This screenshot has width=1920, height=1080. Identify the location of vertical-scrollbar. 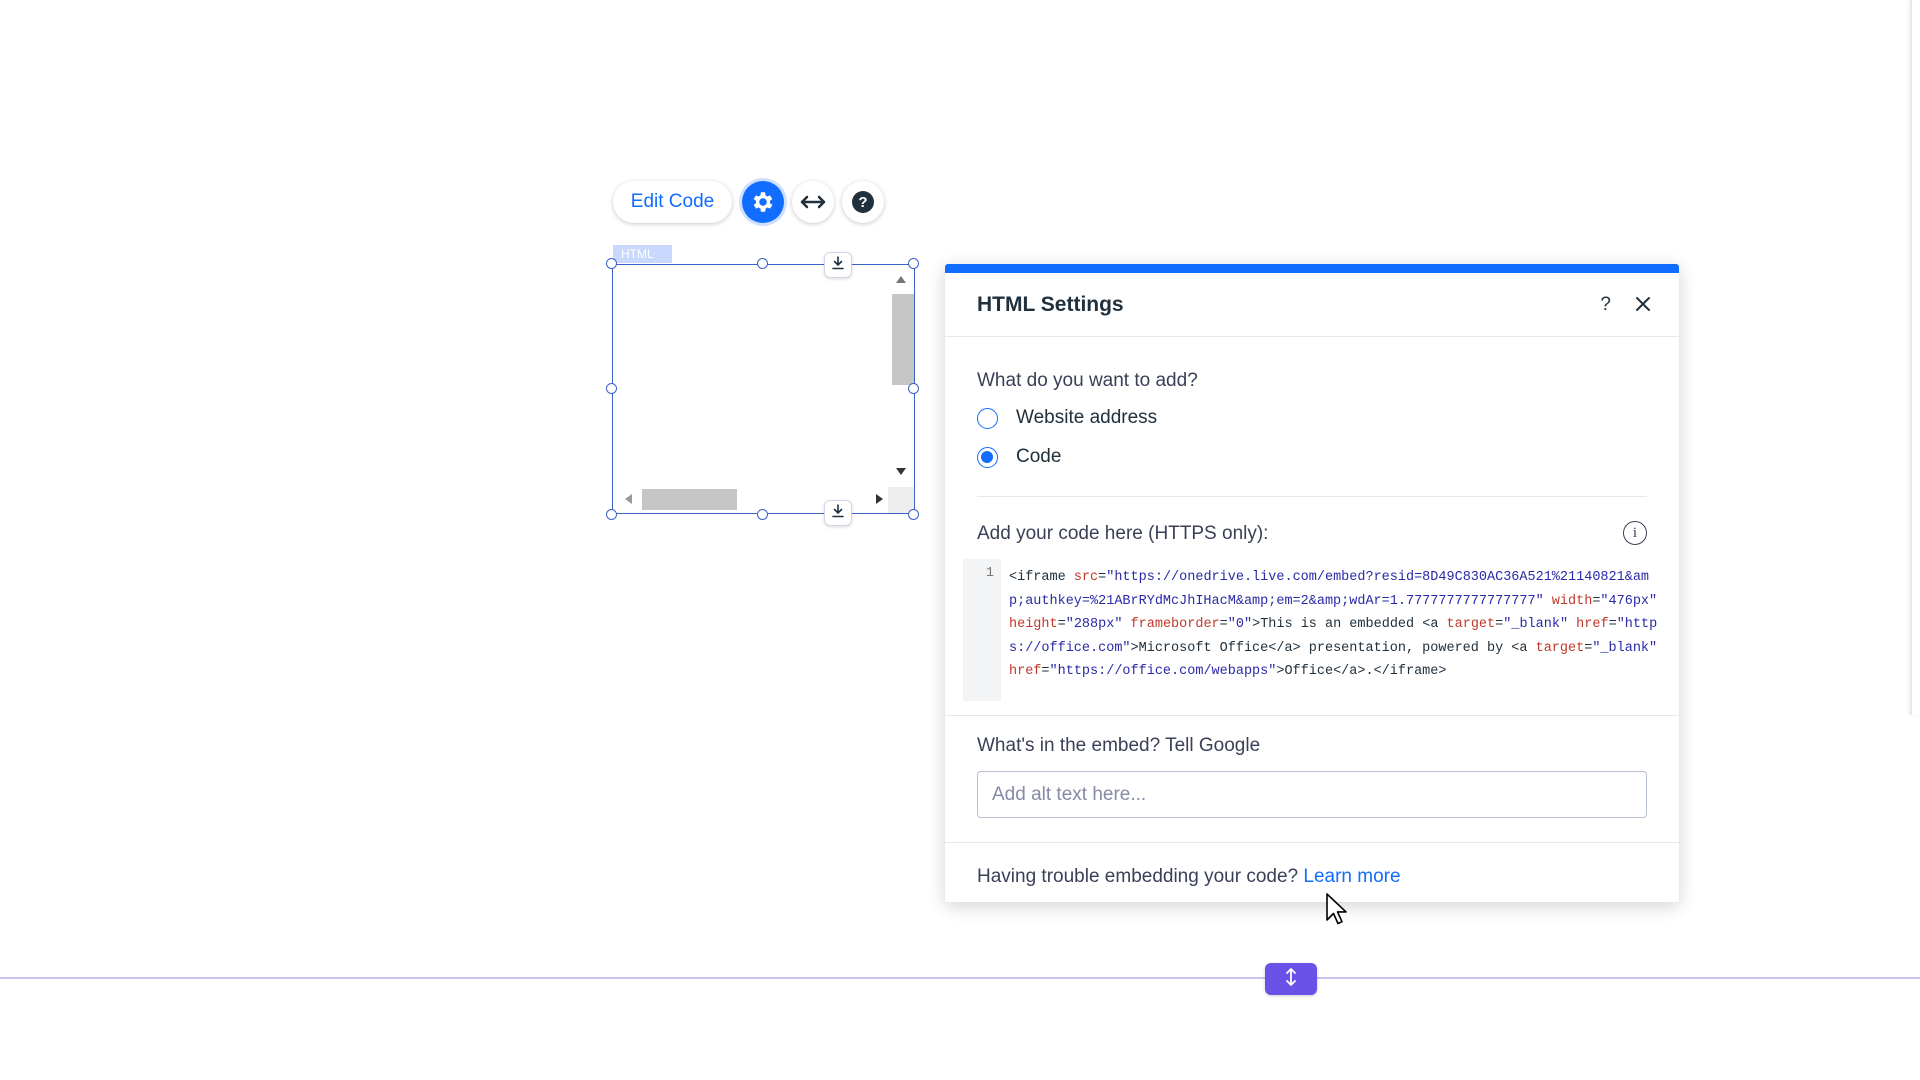
(902, 377).